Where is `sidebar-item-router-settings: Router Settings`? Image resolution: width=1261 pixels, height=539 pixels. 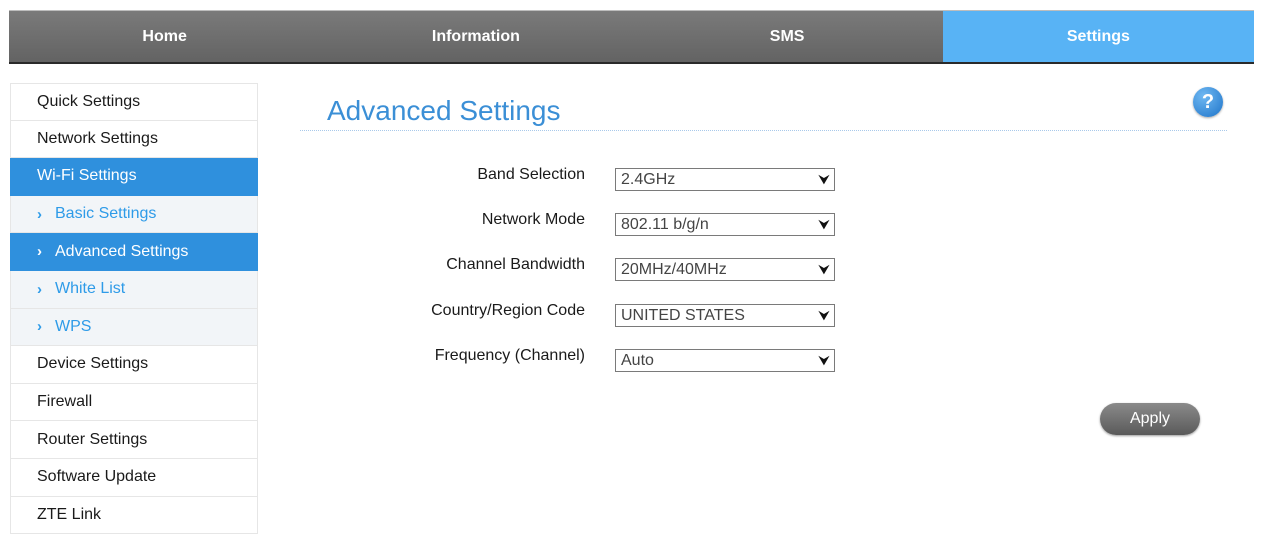
sidebar-item-router-settings: Router Settings is located at coordinates (134, 440).